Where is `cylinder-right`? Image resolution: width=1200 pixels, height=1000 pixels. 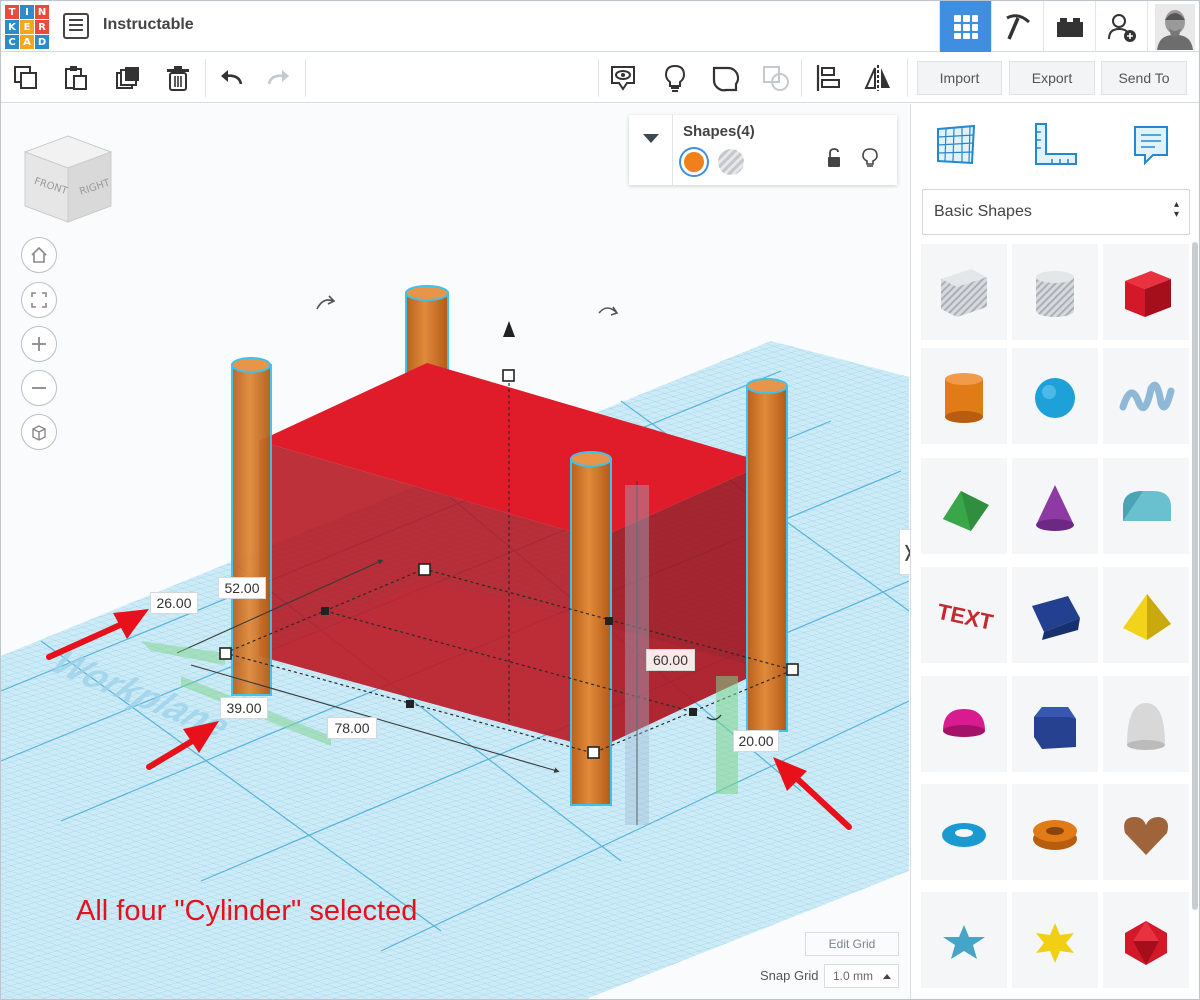
cylinder-right is located at coordinates (767, 555).